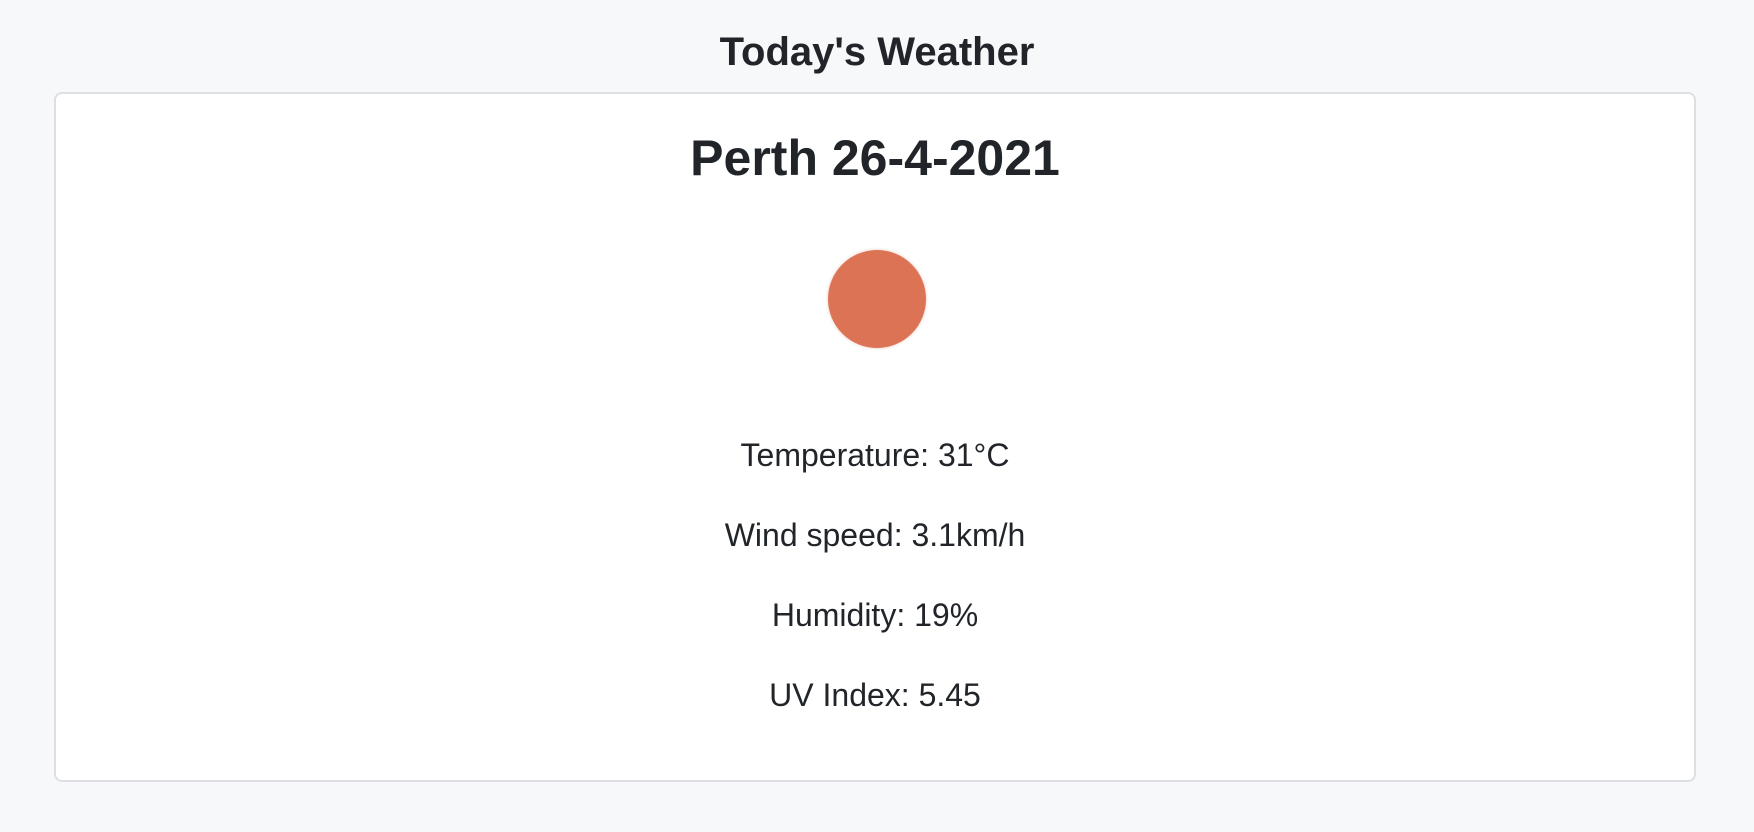 This screenshot has height=832, width=1754. What do you see at coordinates (875, 615) in the screenshot?
I see `humidity-readout: Humidity: 19%` at bounding box center [875, 615].